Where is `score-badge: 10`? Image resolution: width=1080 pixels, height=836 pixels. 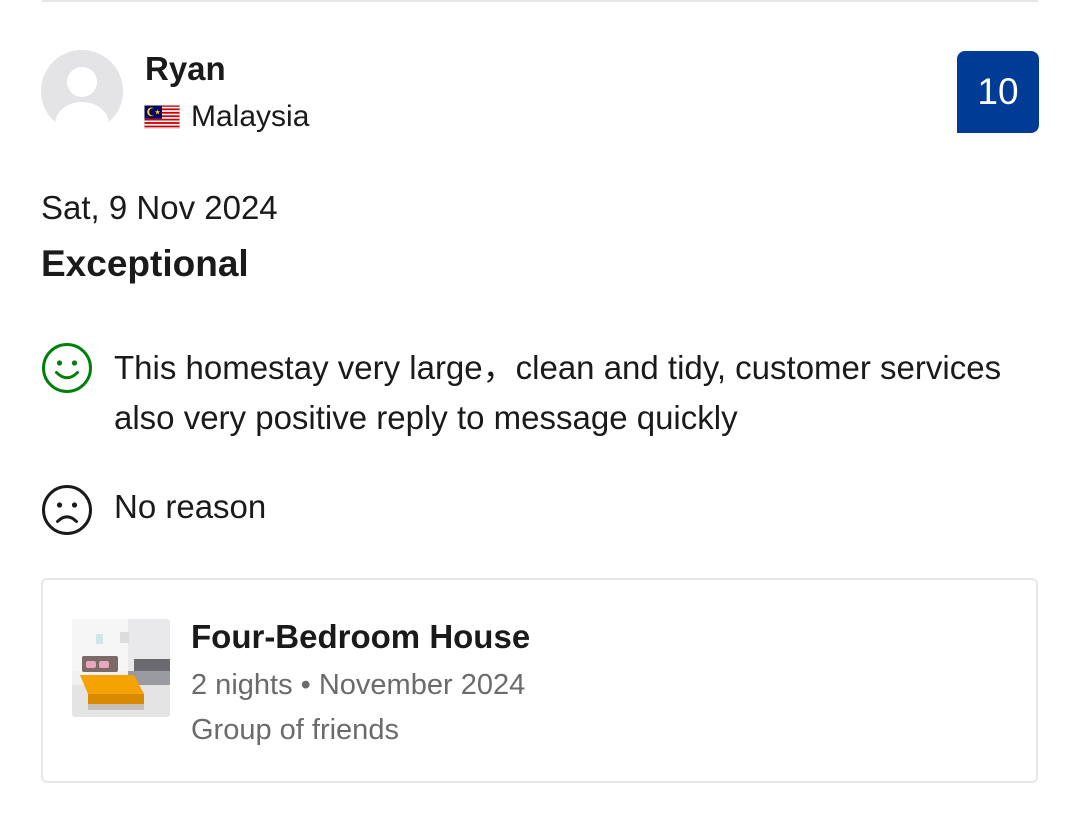 score-badge: 10 is located at coordinates (998, 92).